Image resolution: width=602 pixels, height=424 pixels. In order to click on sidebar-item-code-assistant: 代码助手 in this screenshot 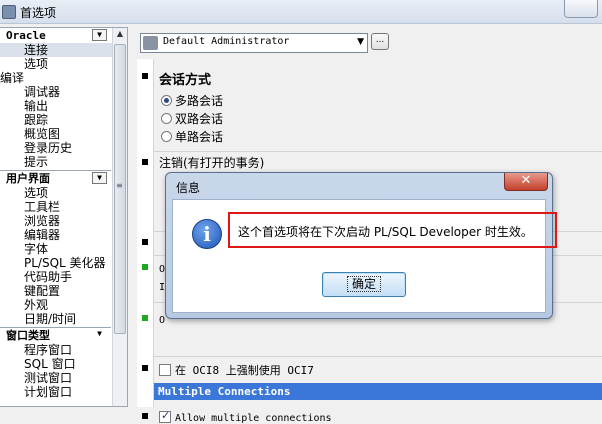, I will do `click(63, 277)`.